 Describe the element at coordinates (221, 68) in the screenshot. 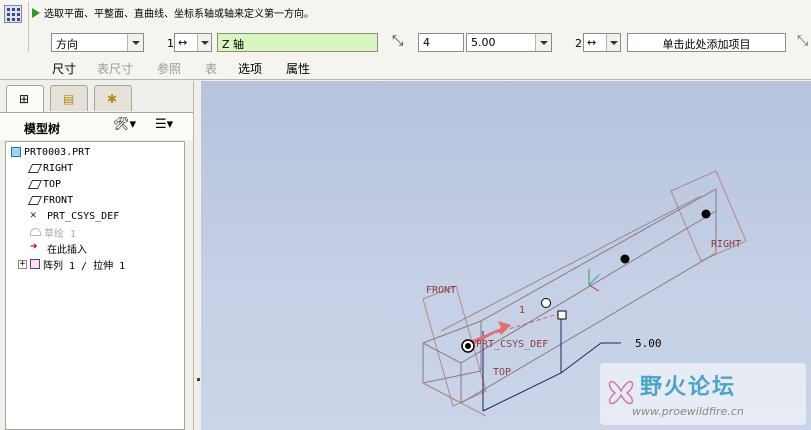

I see `tab-table: 表` at that location.